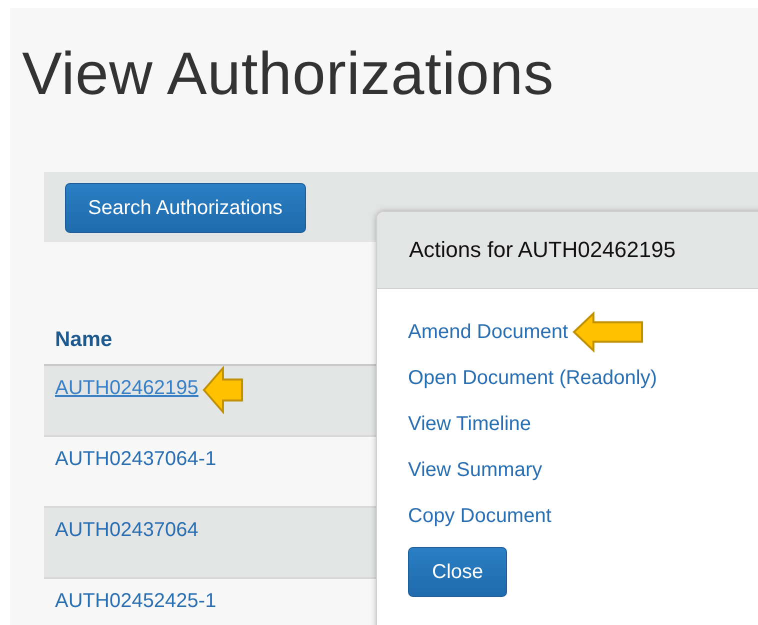 This screenshot has width=758, height=625. I want to click on close-button: Close, so click(458, 572).